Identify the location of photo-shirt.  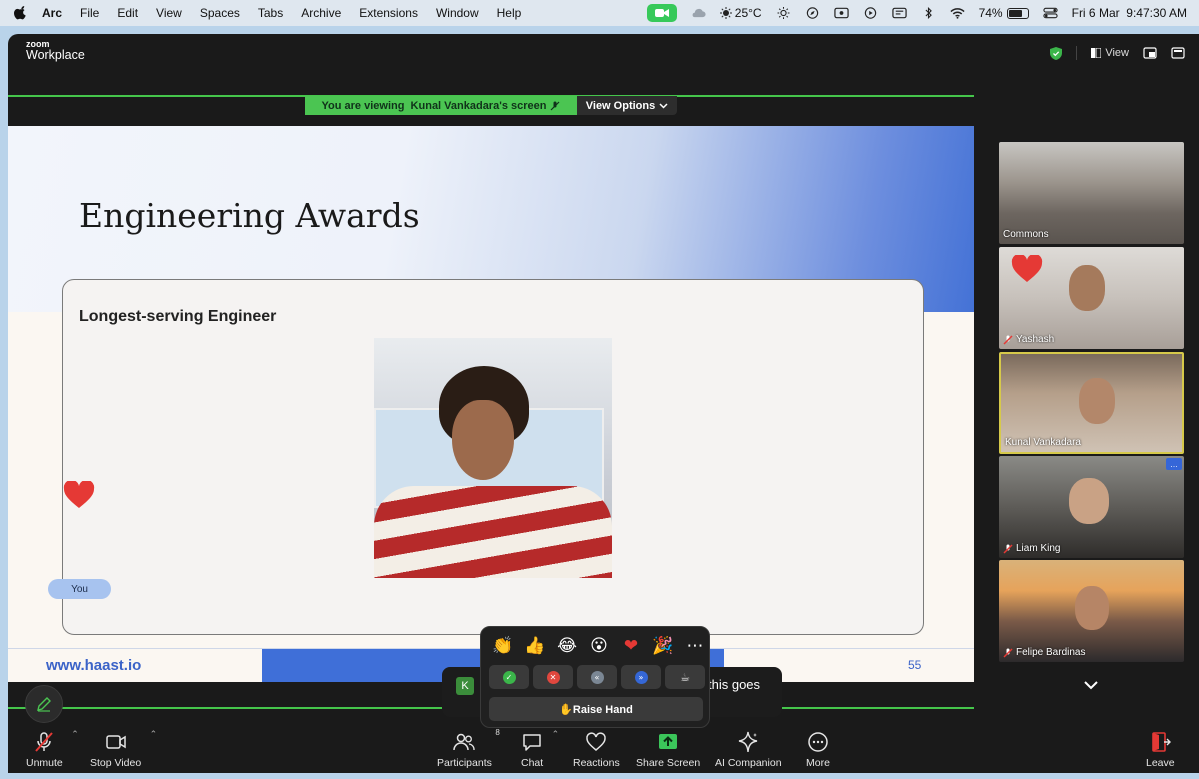
(493, 532).